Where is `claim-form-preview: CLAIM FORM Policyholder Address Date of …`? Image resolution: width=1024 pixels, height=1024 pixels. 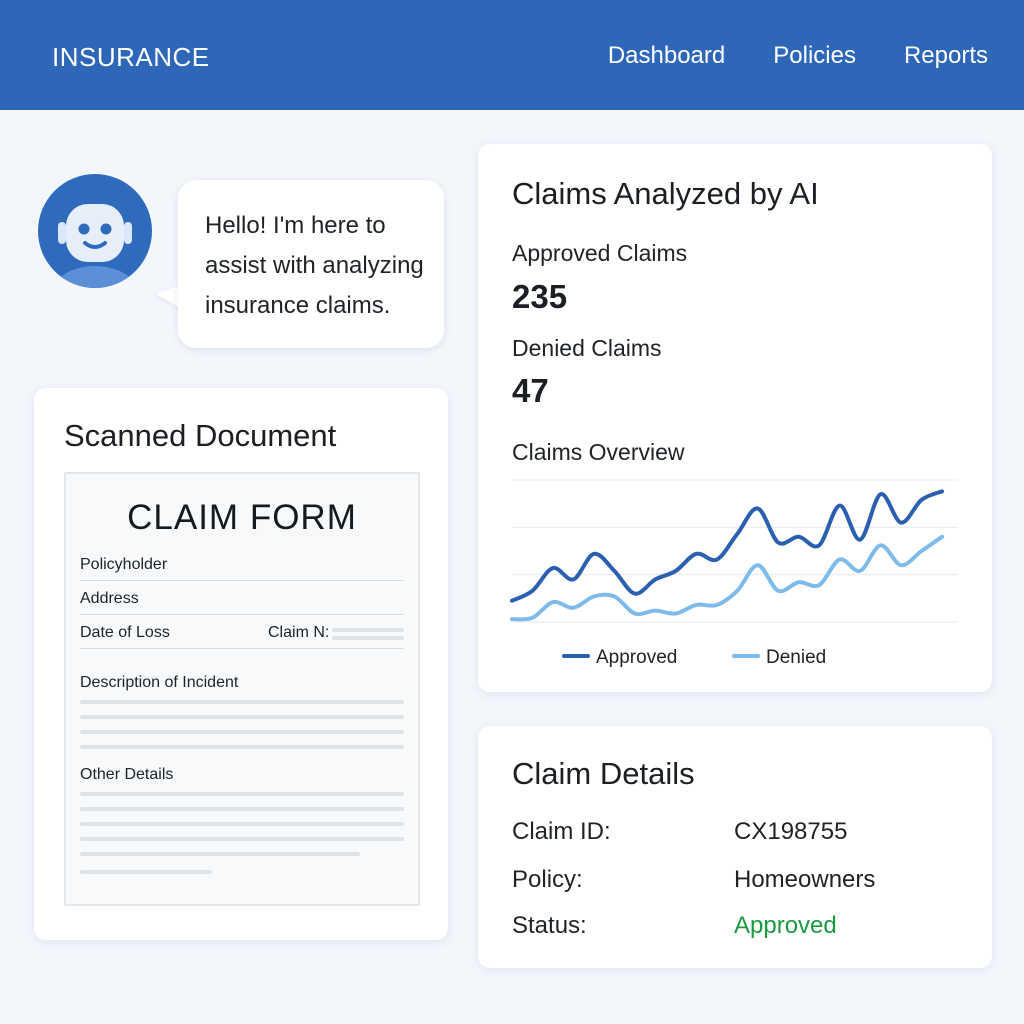 claim-form-preview: CLAIM FORM Policyholder Address Date of … is located at coordinates (242, 689).